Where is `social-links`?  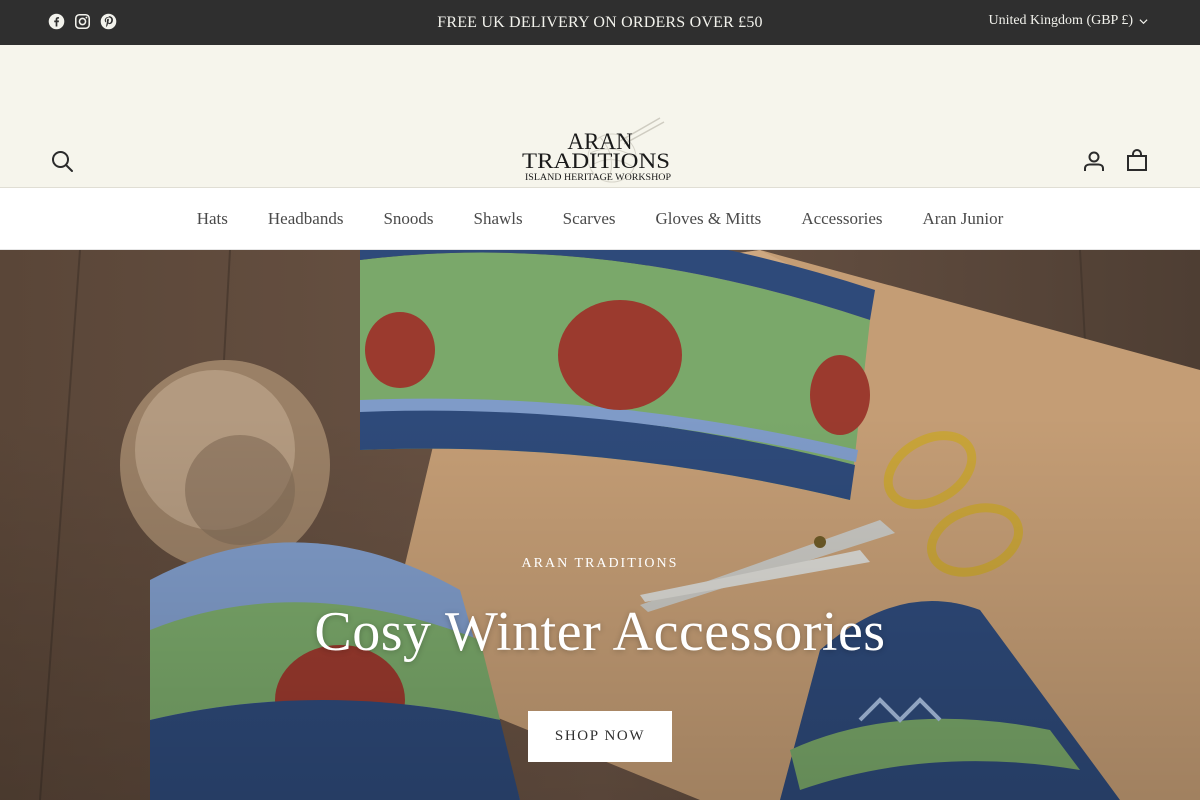 social-links is located at coordinates (82, 21).